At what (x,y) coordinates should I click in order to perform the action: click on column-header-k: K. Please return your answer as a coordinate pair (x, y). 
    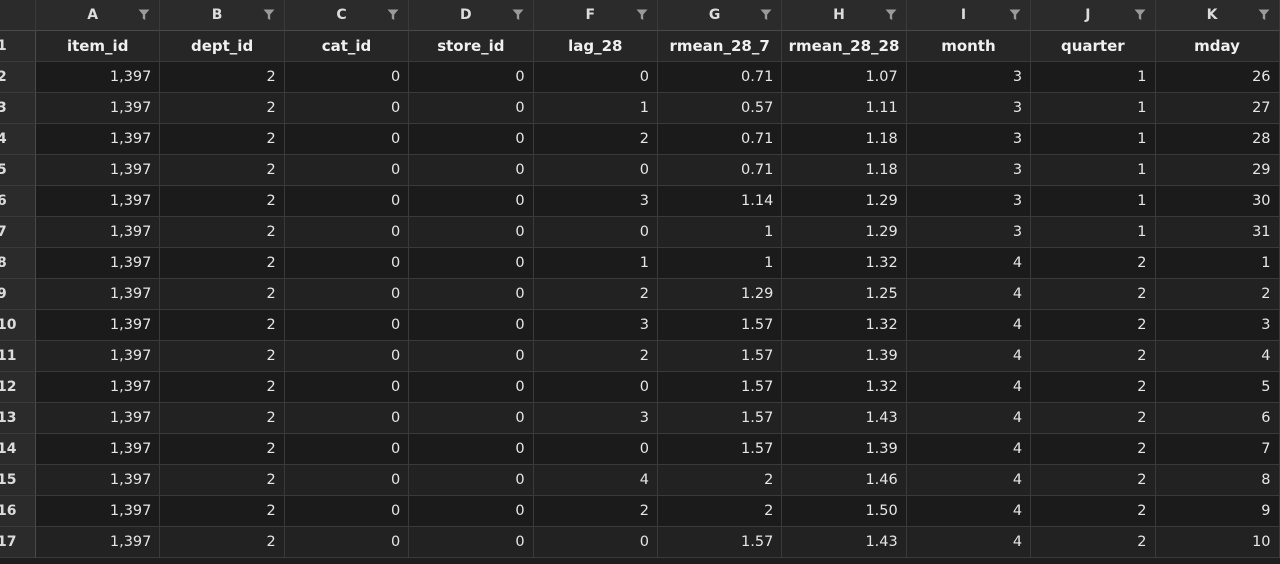
    Looking at the image, I should click on (1217, 15).